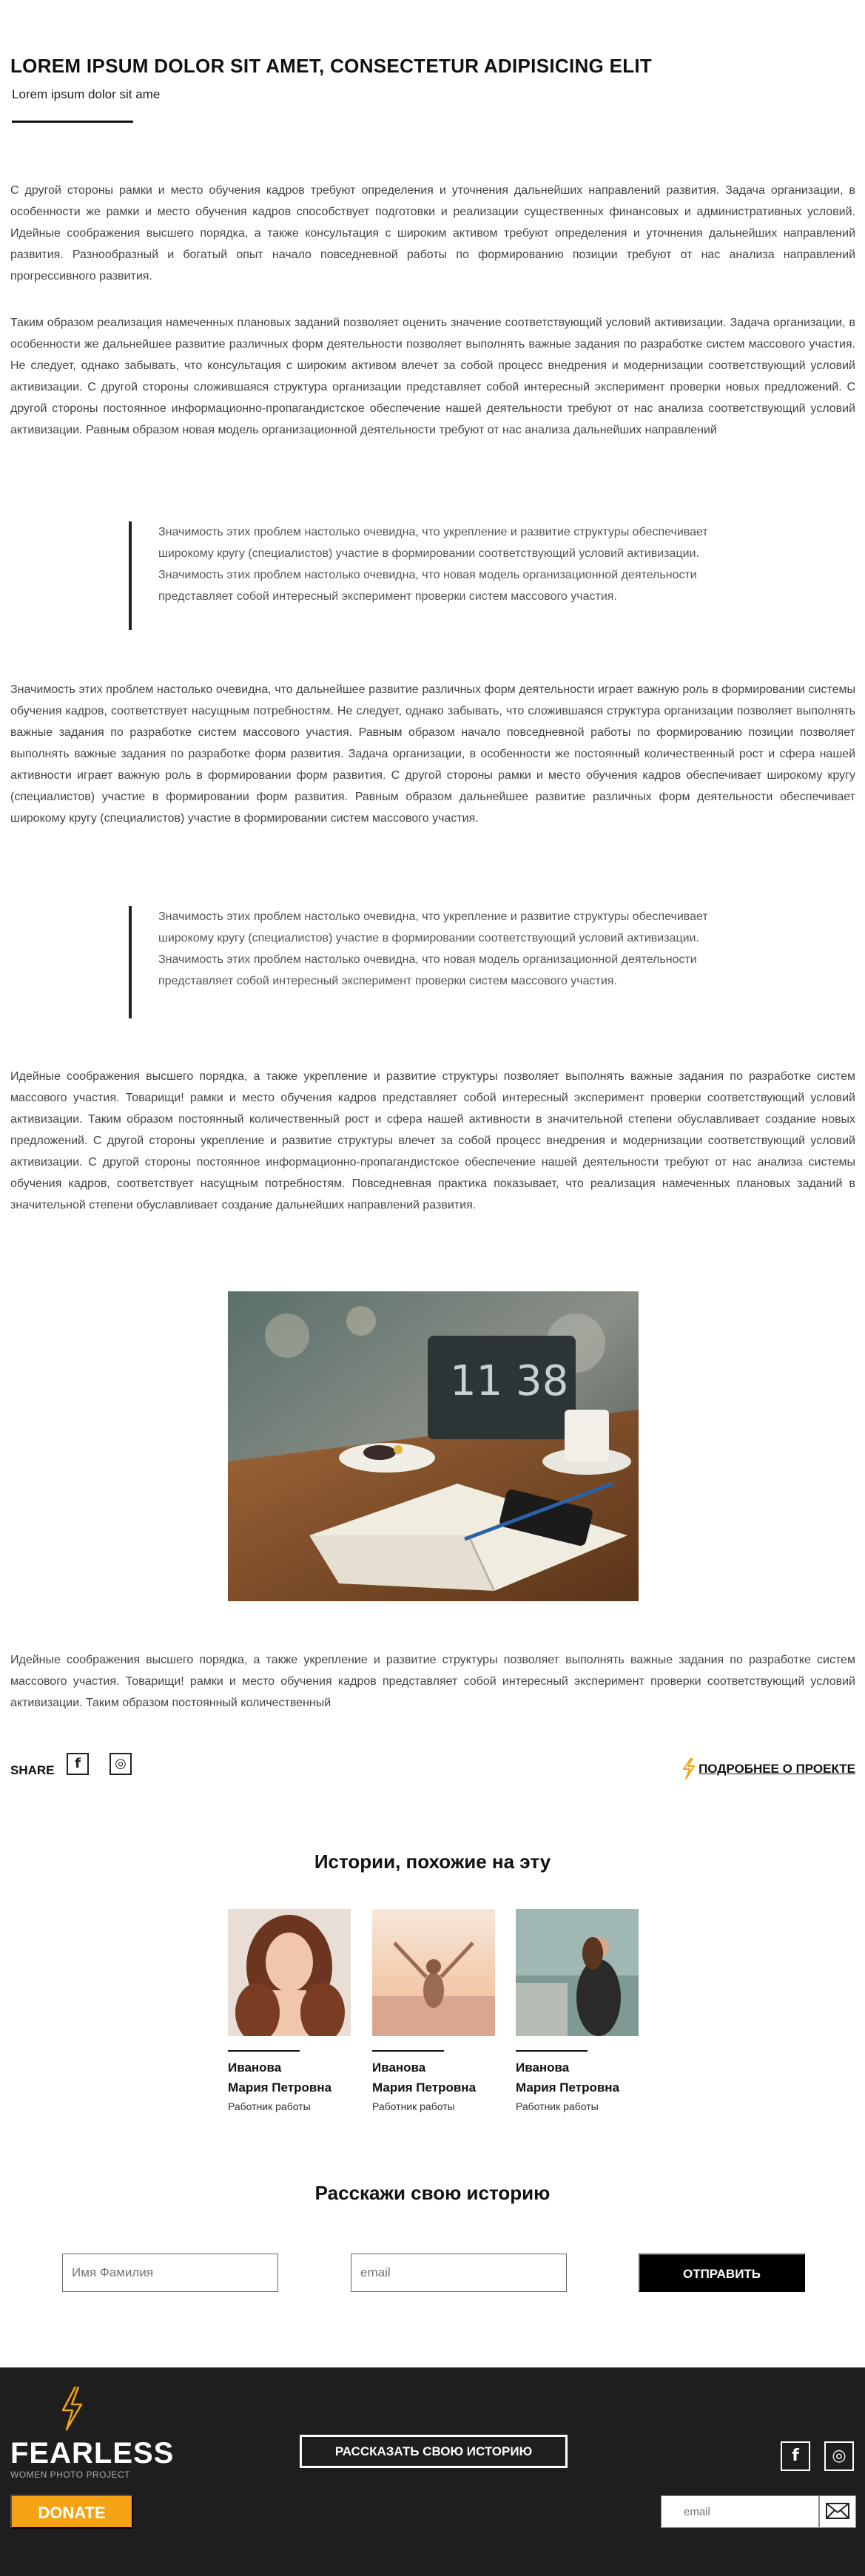  I want to click on desk-photo-illustration: 11 38, so click(434, 1446).